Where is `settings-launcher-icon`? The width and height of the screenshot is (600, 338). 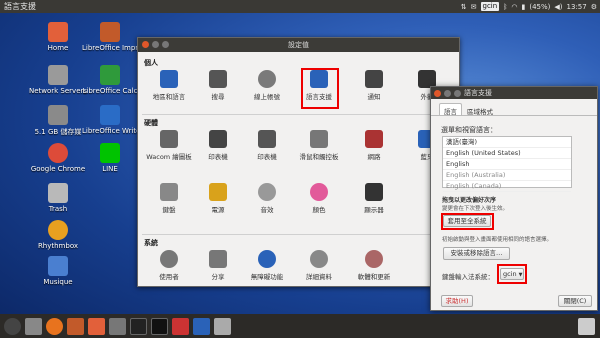
settings-launcher-icon is located at coordinates (180, 326).